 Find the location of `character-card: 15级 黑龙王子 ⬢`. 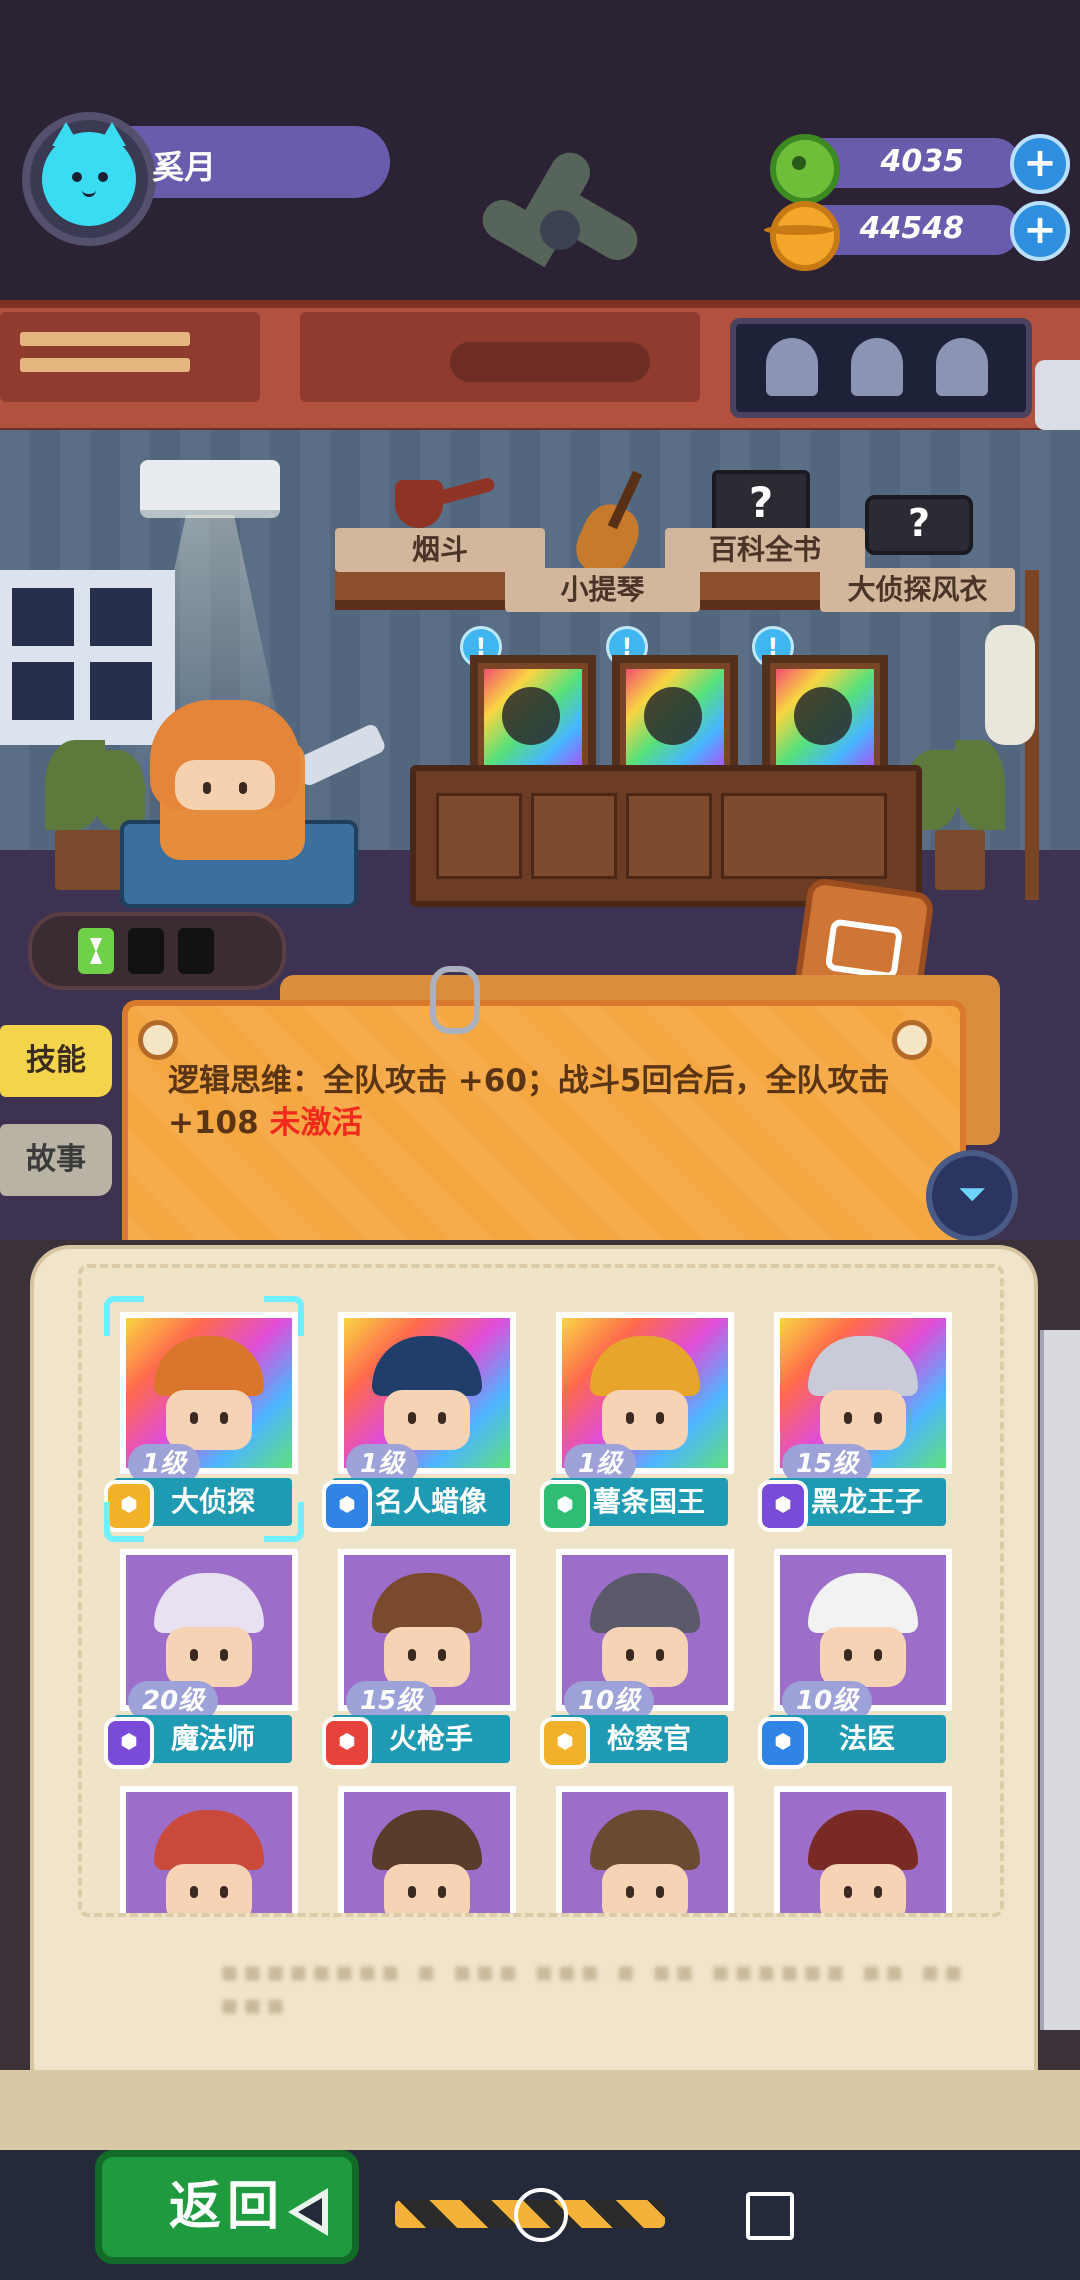

character-card: 15级 黑龙王子 ⬢ is located at coordinates (855, 1419).